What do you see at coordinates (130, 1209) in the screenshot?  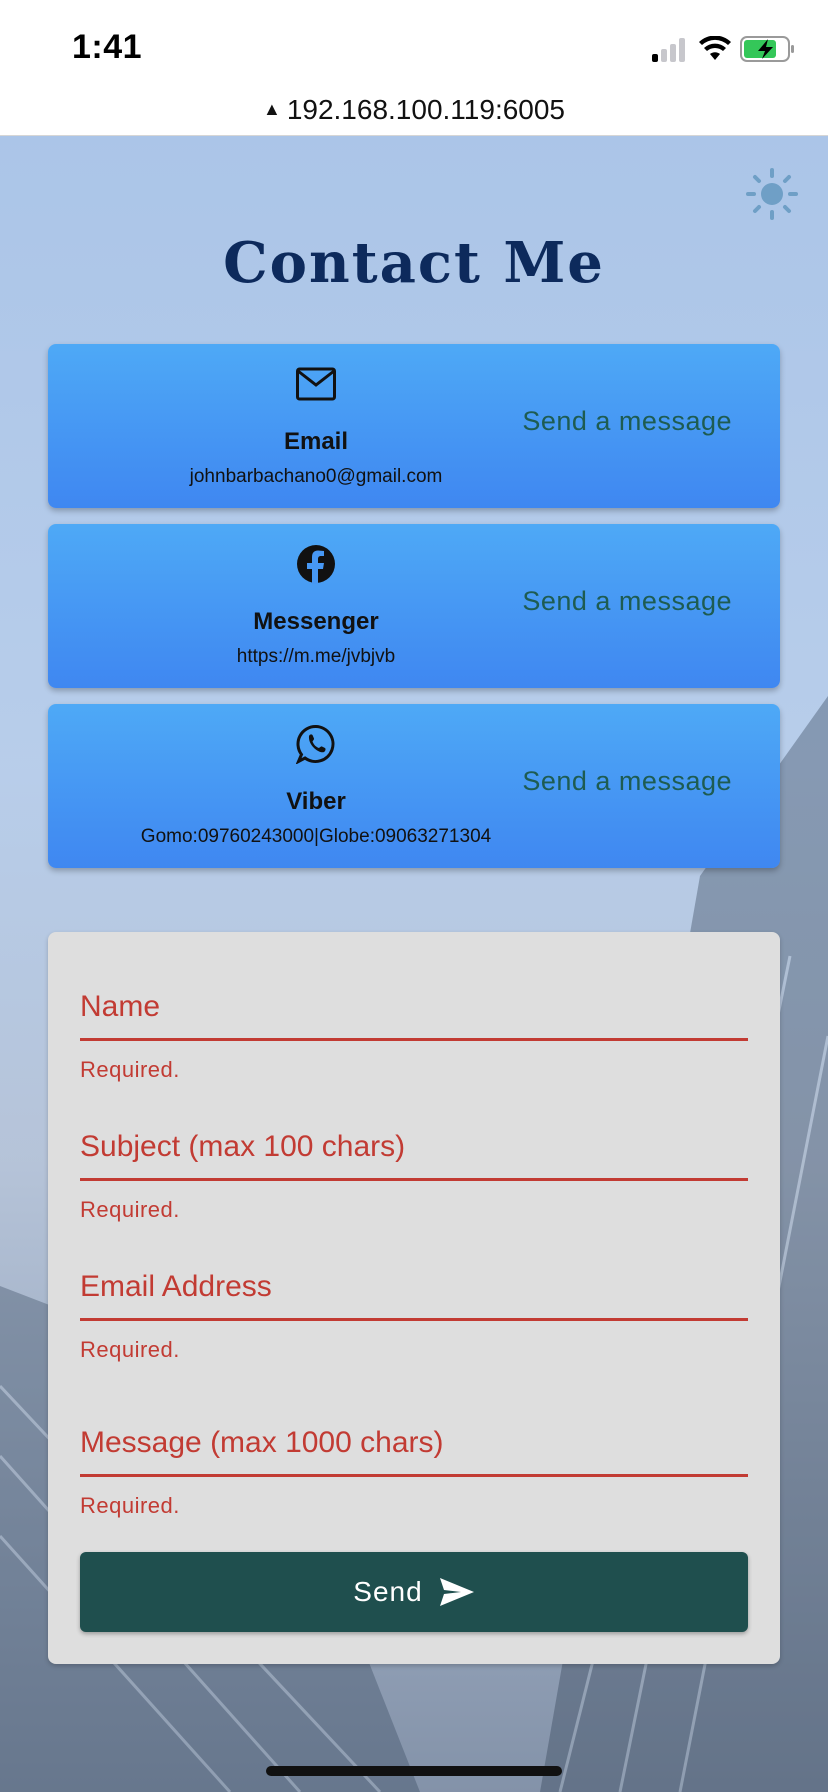 I see `subject-field-error: Required.` at bounding box center [130, 1209].